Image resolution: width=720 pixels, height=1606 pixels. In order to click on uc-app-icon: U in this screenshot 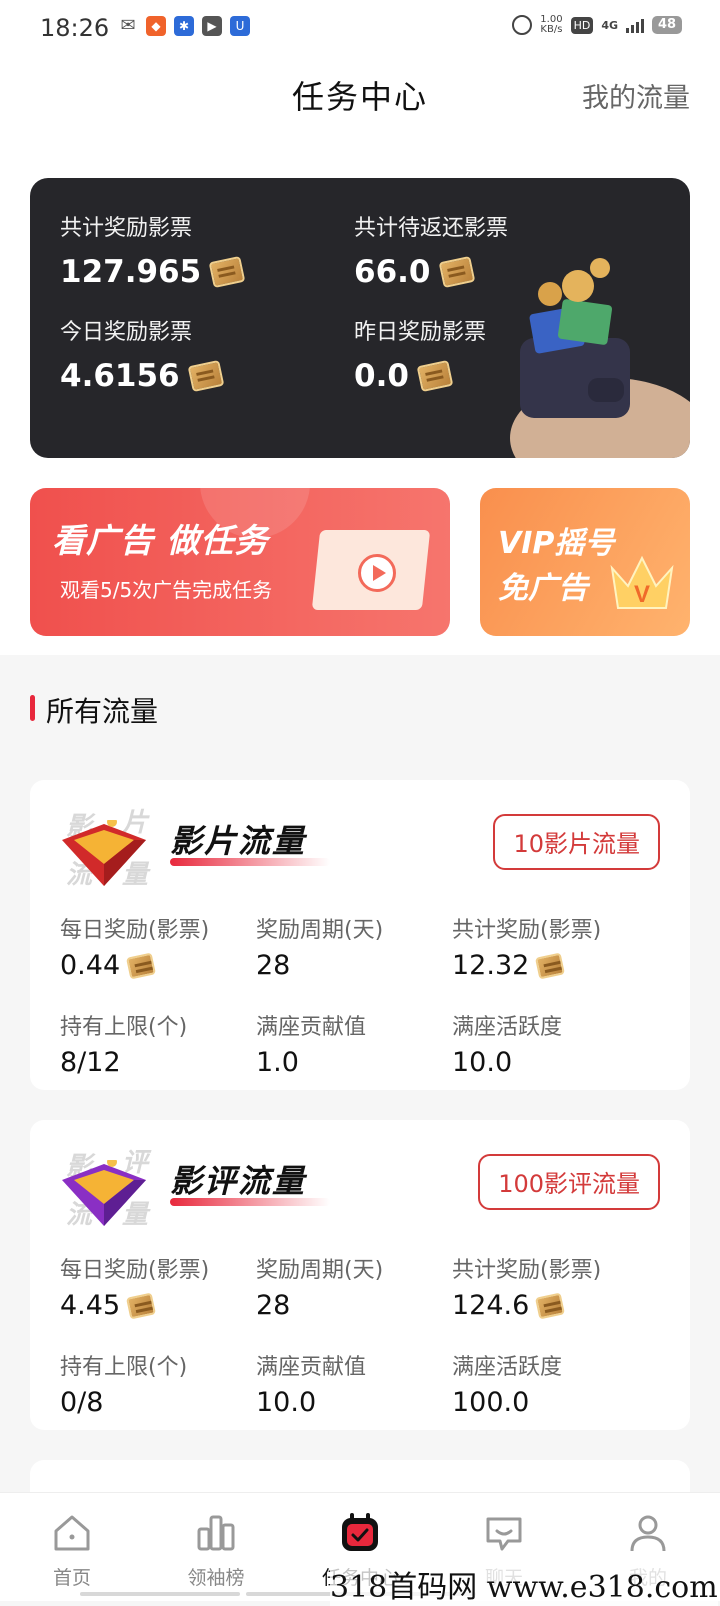, I will do `click(240, 26)`.